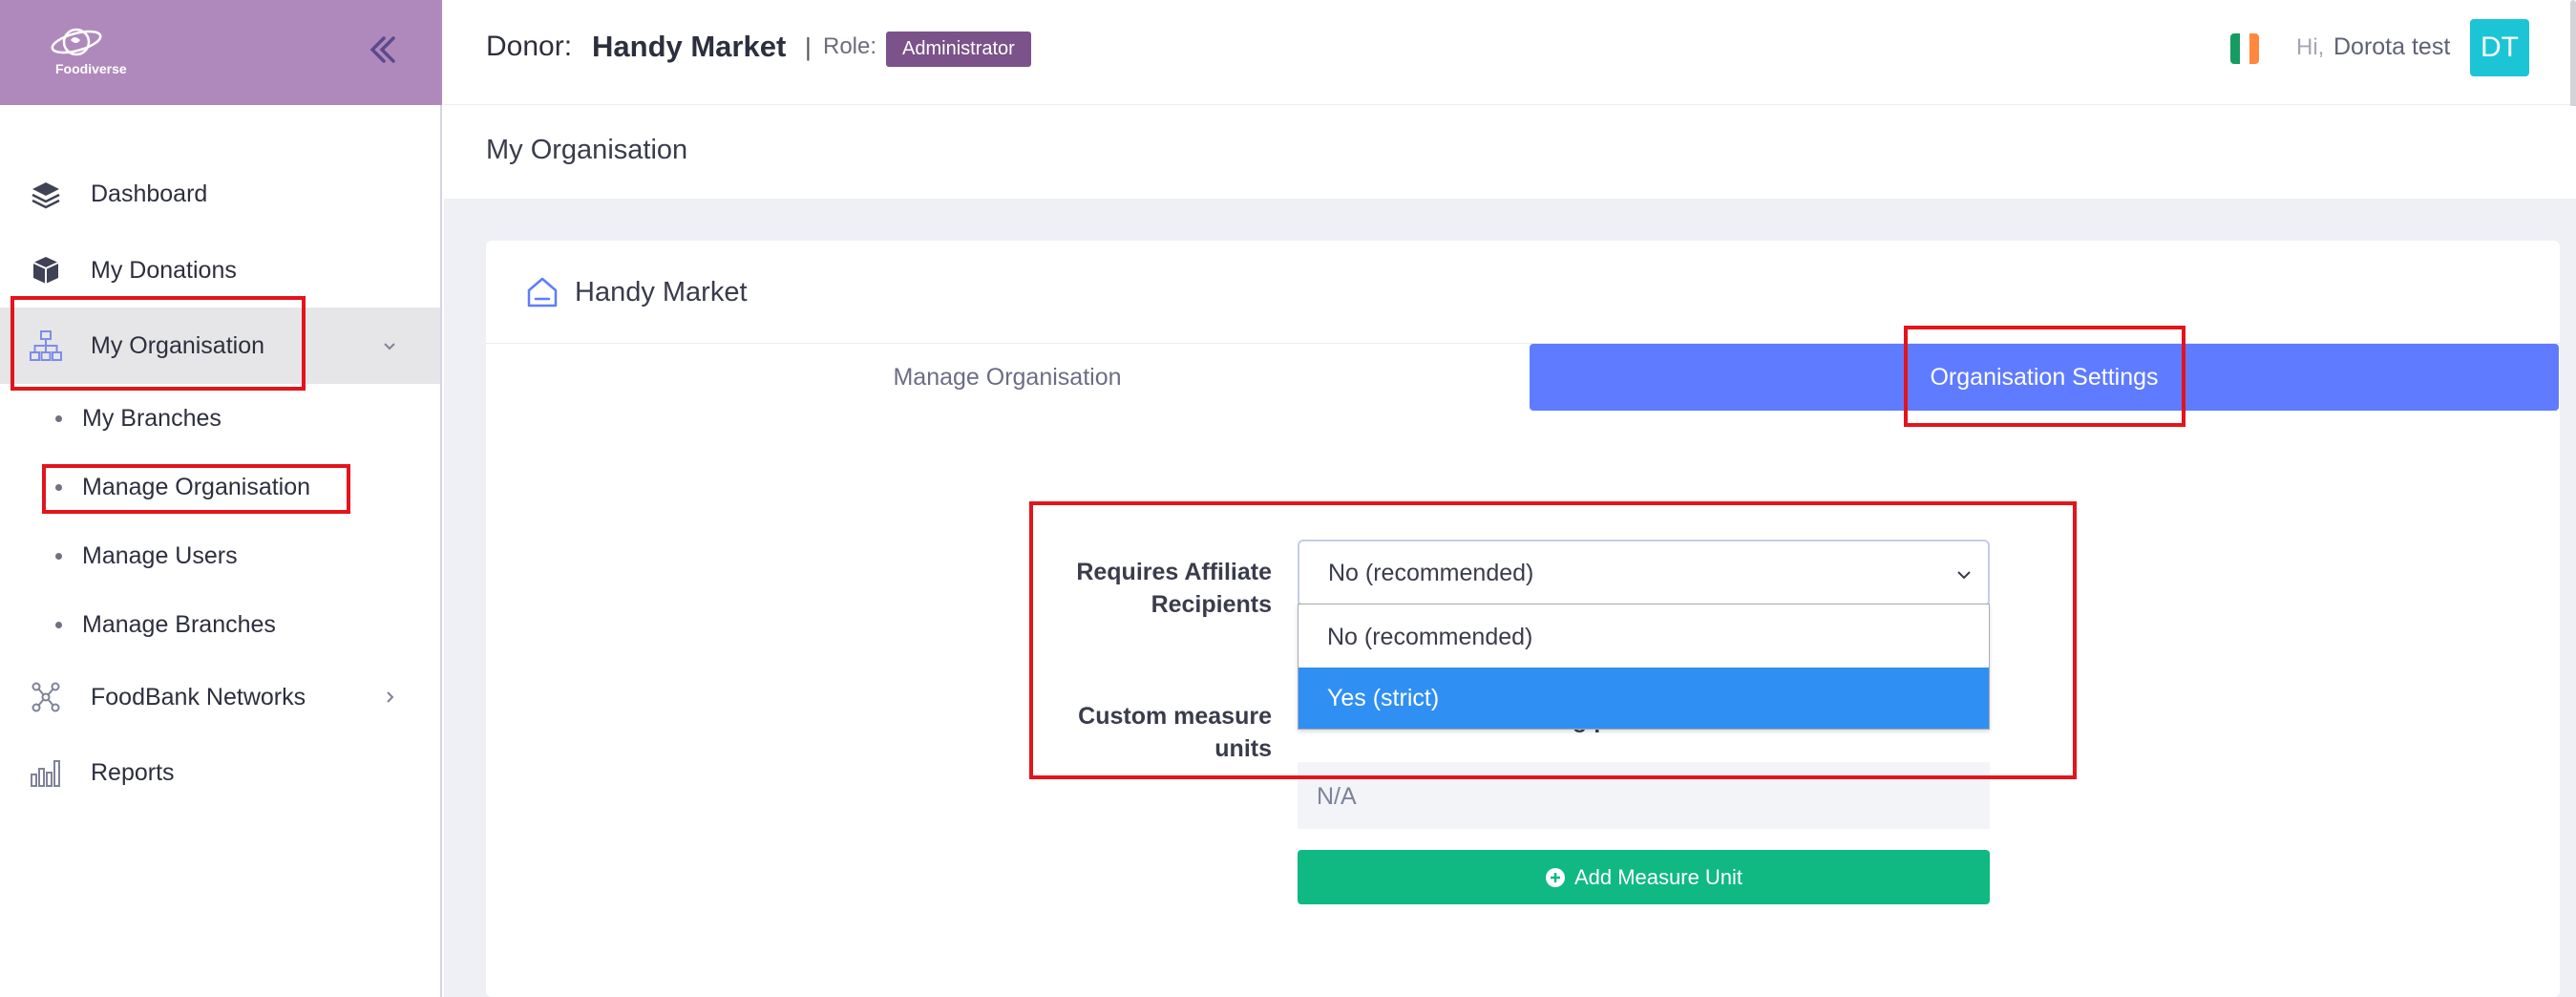 The width and height of the screenshot is (2576, 997). Describe the element at coordinates (179, 624) in the screenshot. I see `sidebar-subitem-label: Manage Branches` at that location.